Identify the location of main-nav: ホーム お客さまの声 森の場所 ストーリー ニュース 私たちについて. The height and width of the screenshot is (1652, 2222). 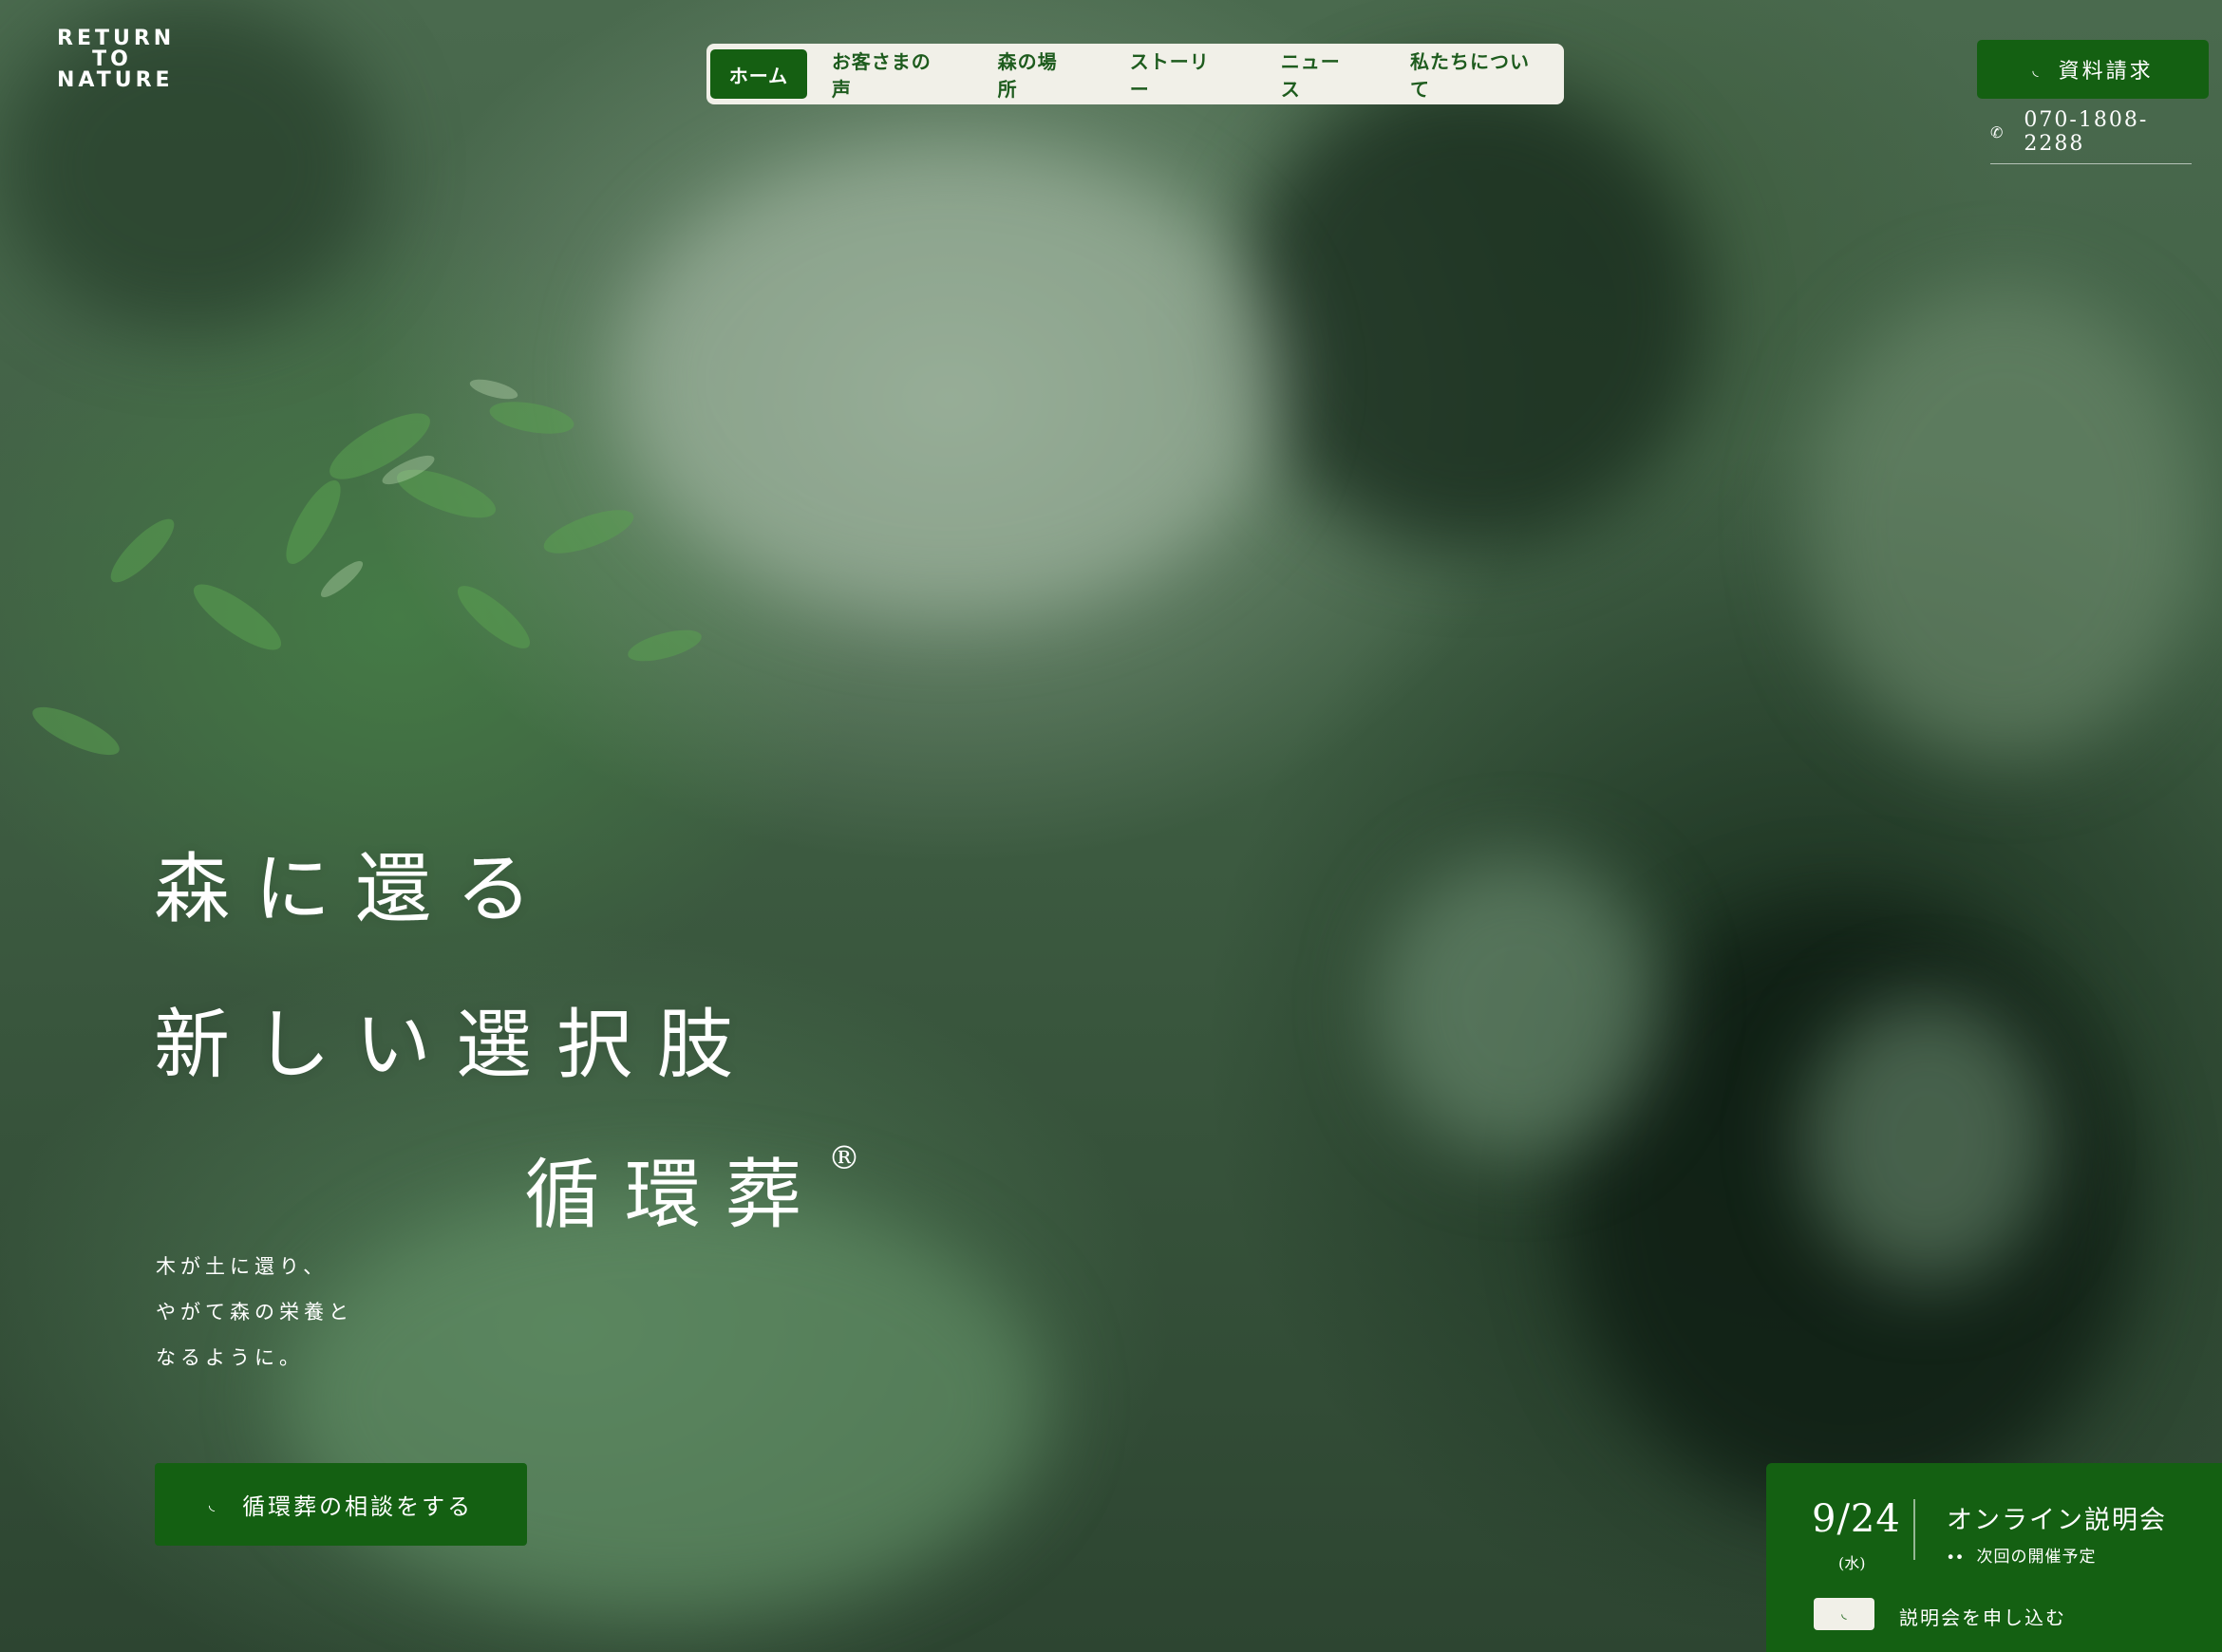
(1135, 74).